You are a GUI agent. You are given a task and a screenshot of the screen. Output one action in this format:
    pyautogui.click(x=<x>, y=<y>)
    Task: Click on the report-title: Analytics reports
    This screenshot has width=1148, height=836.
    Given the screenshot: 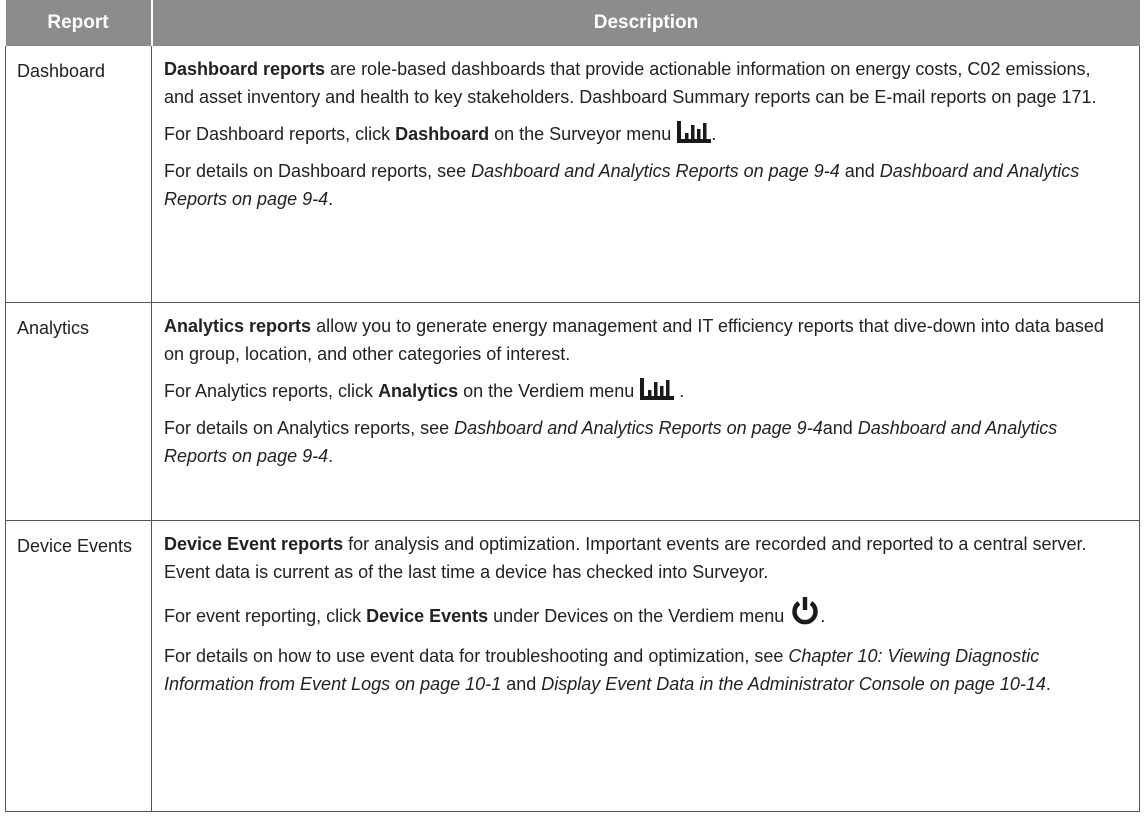 What is the action you would take?
    pyautogui.click(x=238, y=325)
    